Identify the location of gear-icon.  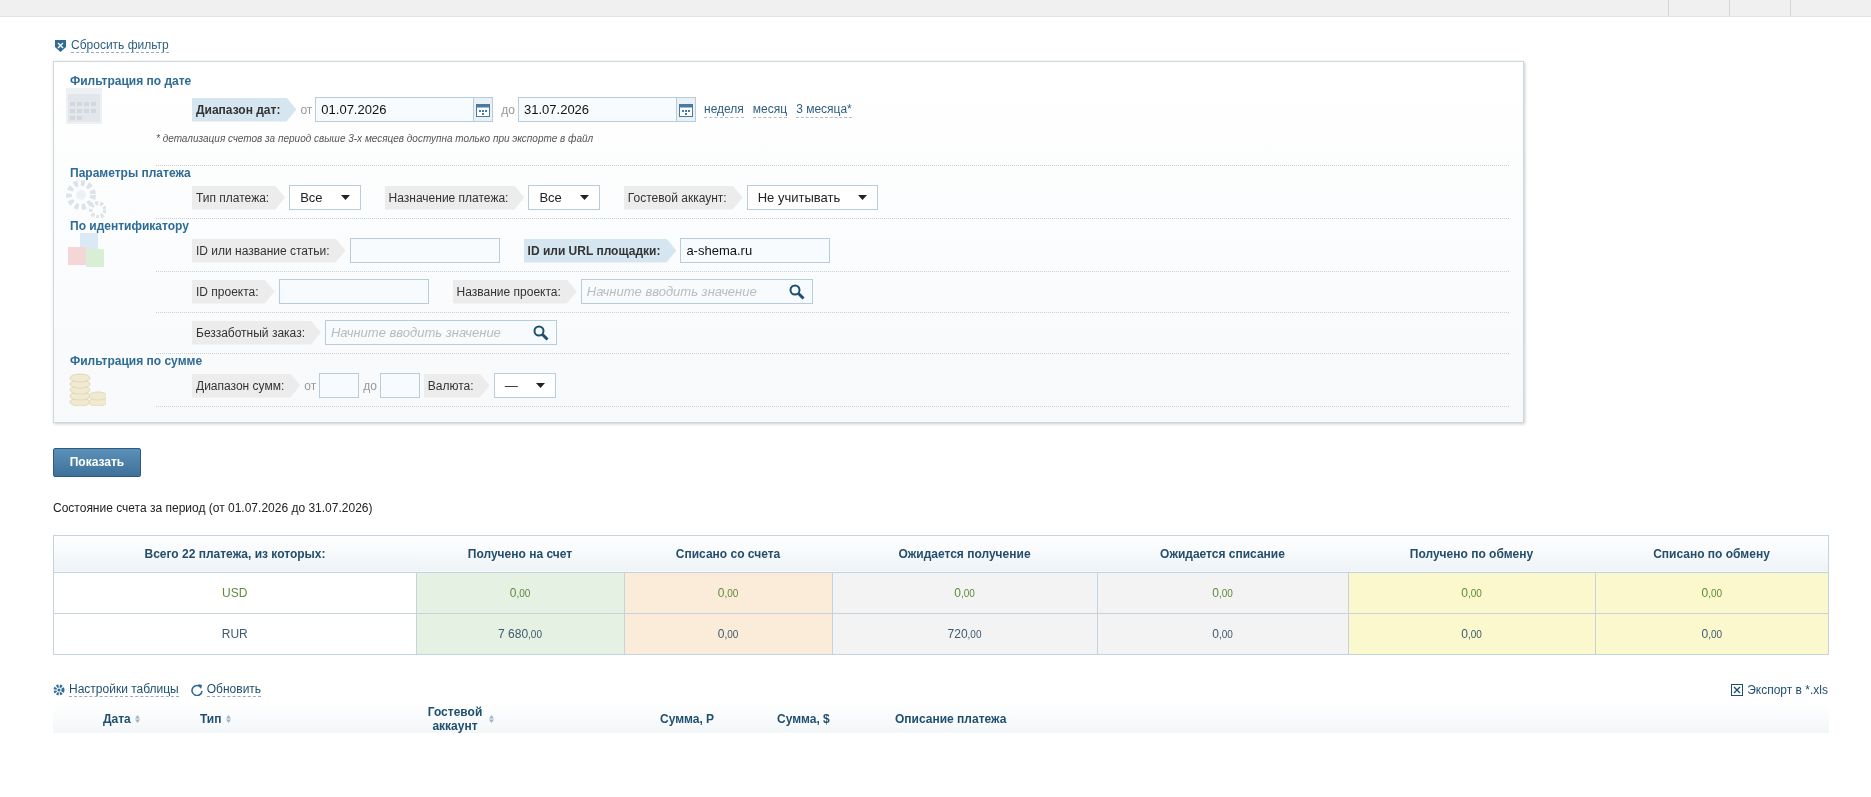
(59, 689).